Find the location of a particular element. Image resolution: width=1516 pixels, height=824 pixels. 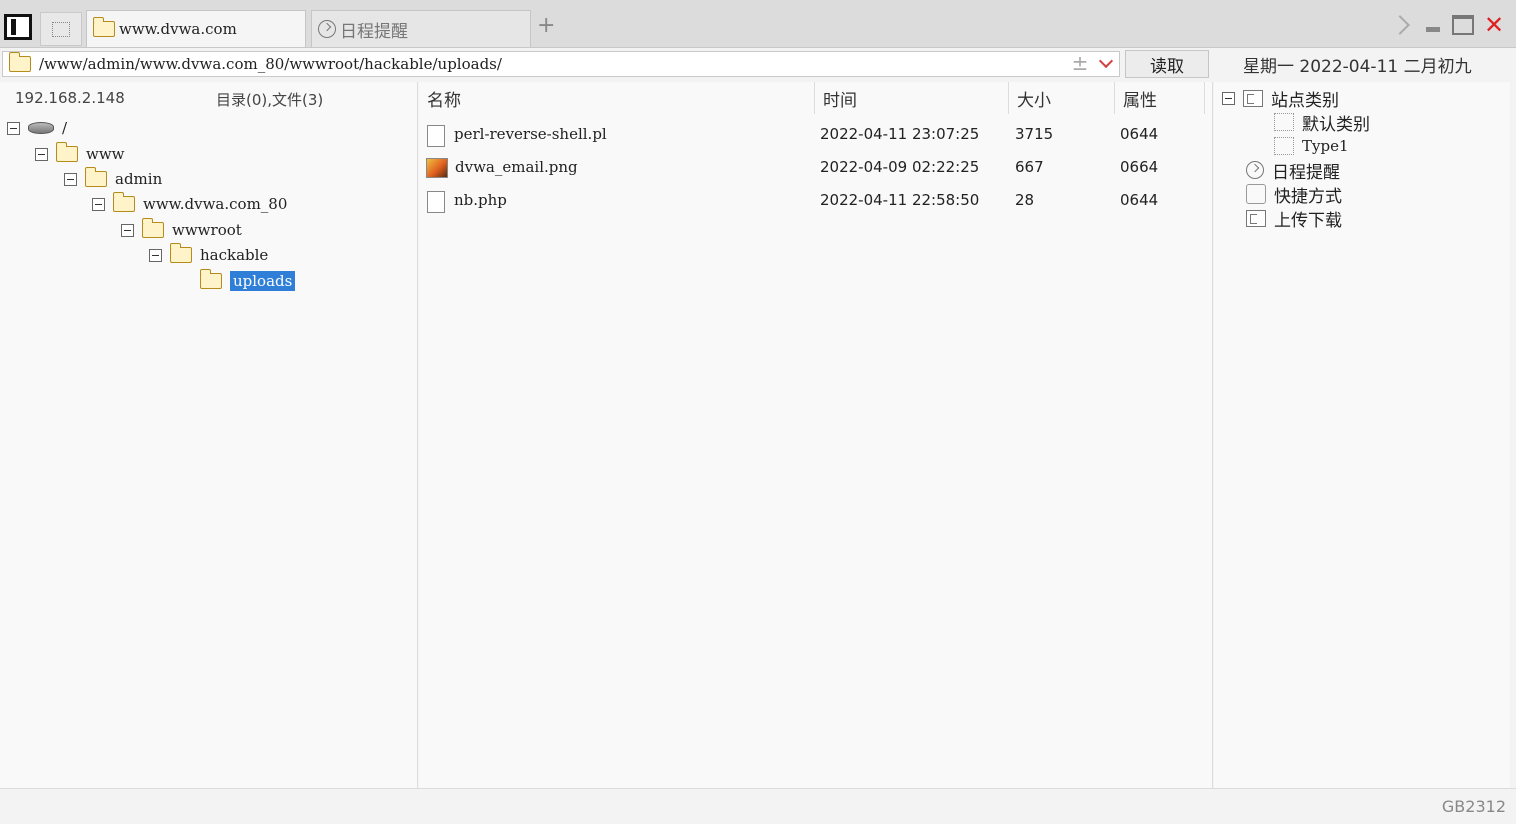

tree-node-site: www.dvwa.com_80 is located at coordinates (189, 204).